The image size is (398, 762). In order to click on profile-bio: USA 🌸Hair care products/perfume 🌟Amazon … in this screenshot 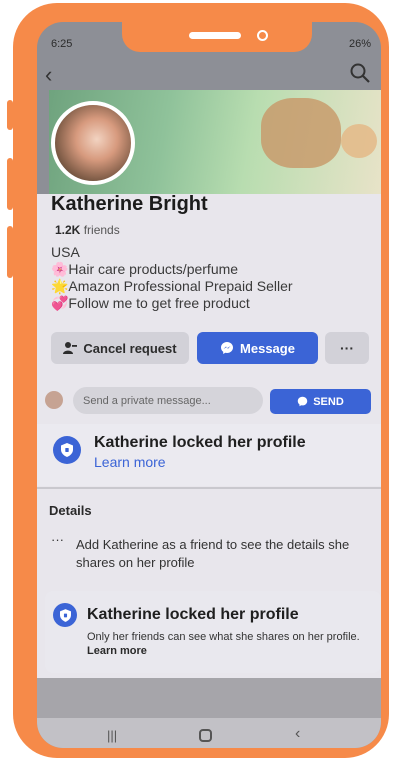, I will do `click(211, 278)`.